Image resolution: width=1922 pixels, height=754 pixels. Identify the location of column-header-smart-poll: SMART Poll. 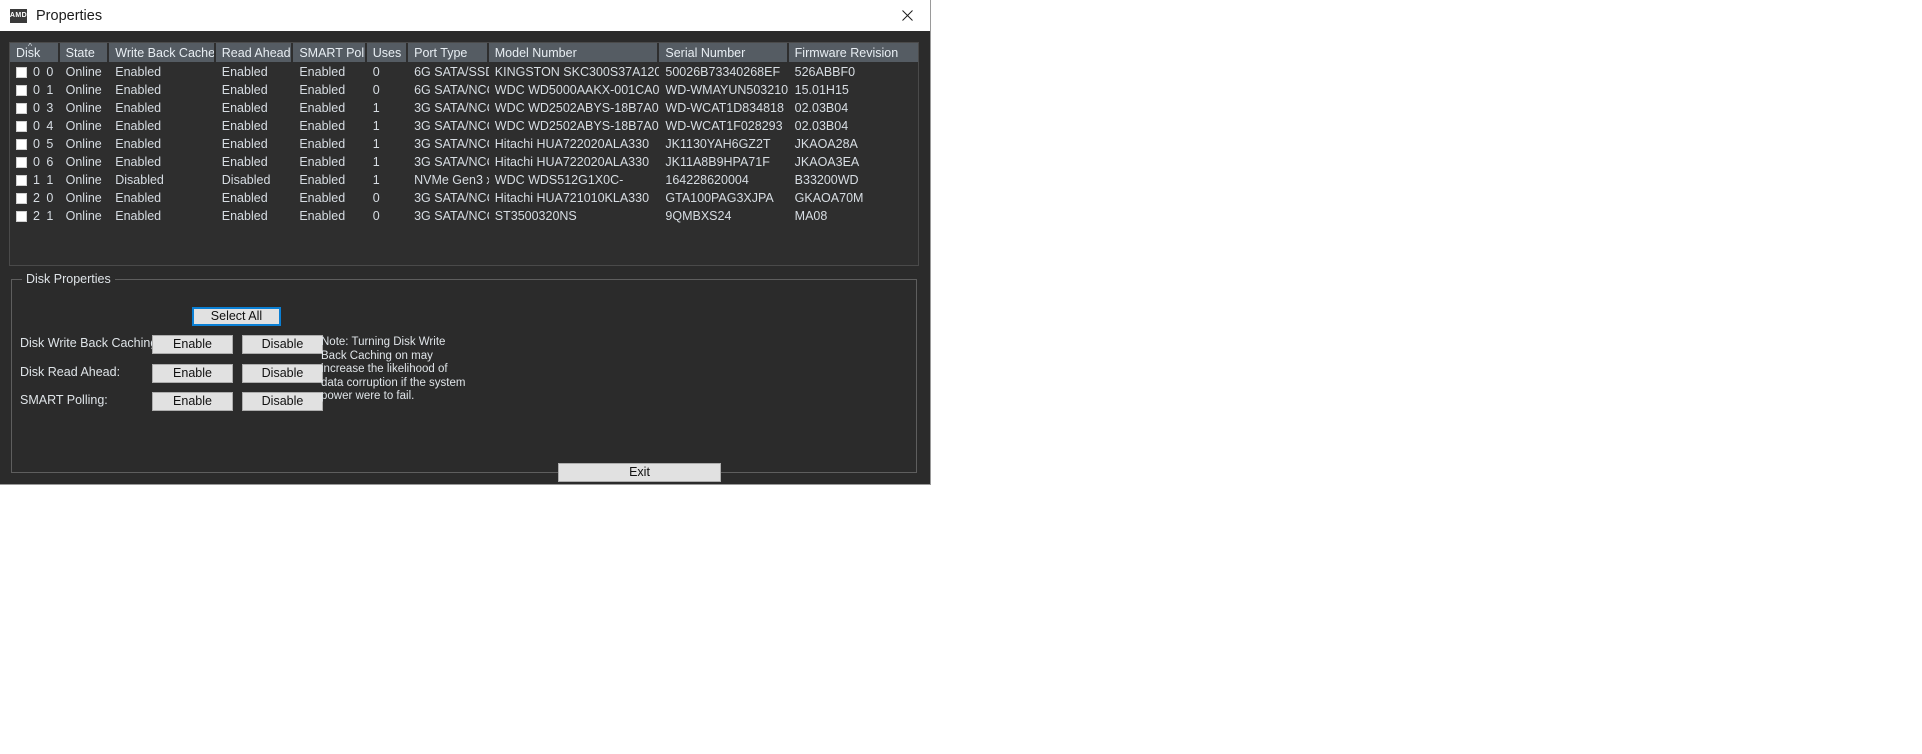
(330, 53).